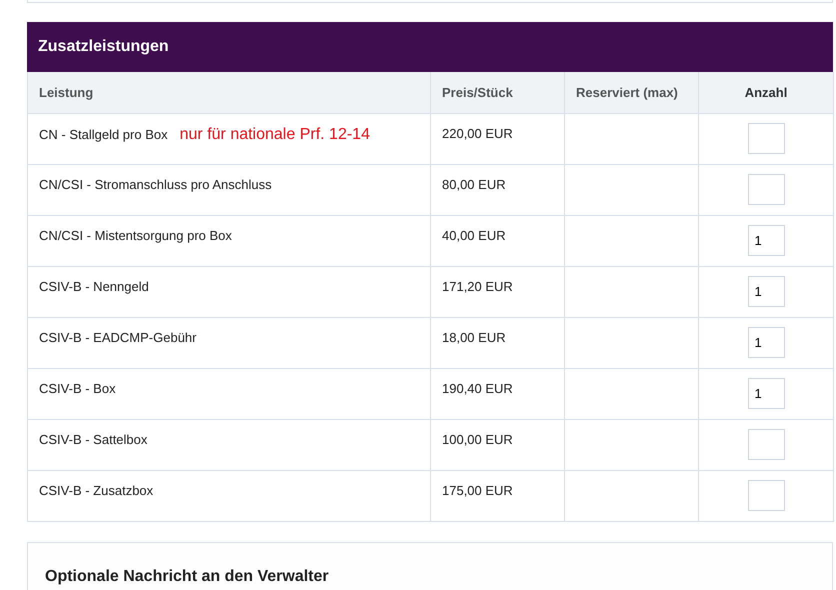  Describe the element at coordinates (117, 337) in the screenshot. I see `service-name: CSIV-B - EADCMP-Gebühr` at that location.